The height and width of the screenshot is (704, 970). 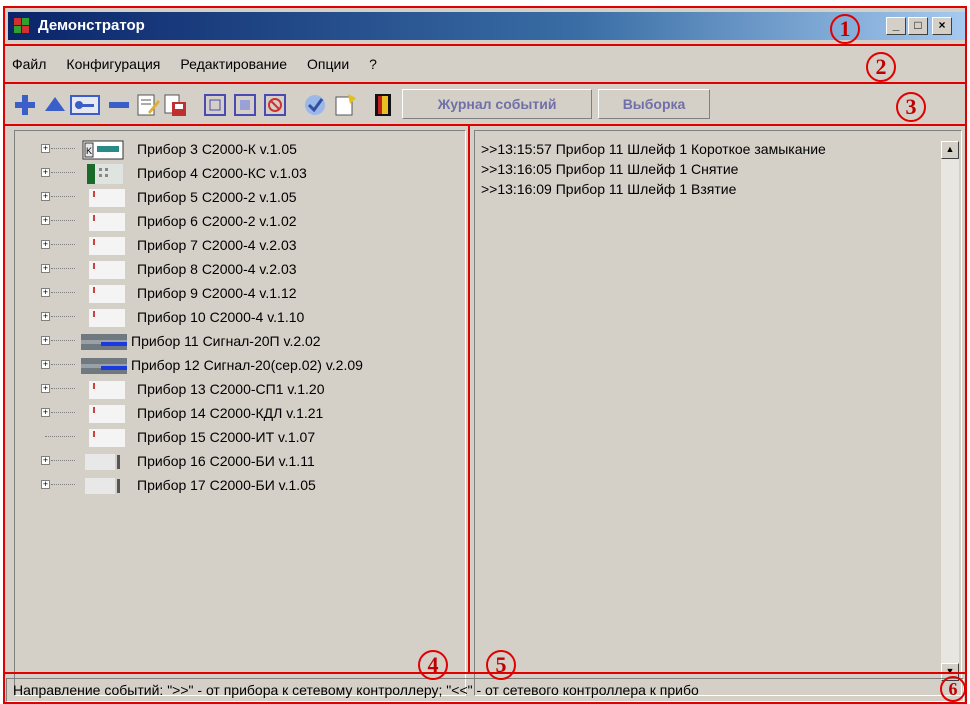 I want to click on annotation-frame-status, so click(x=485, y=688).